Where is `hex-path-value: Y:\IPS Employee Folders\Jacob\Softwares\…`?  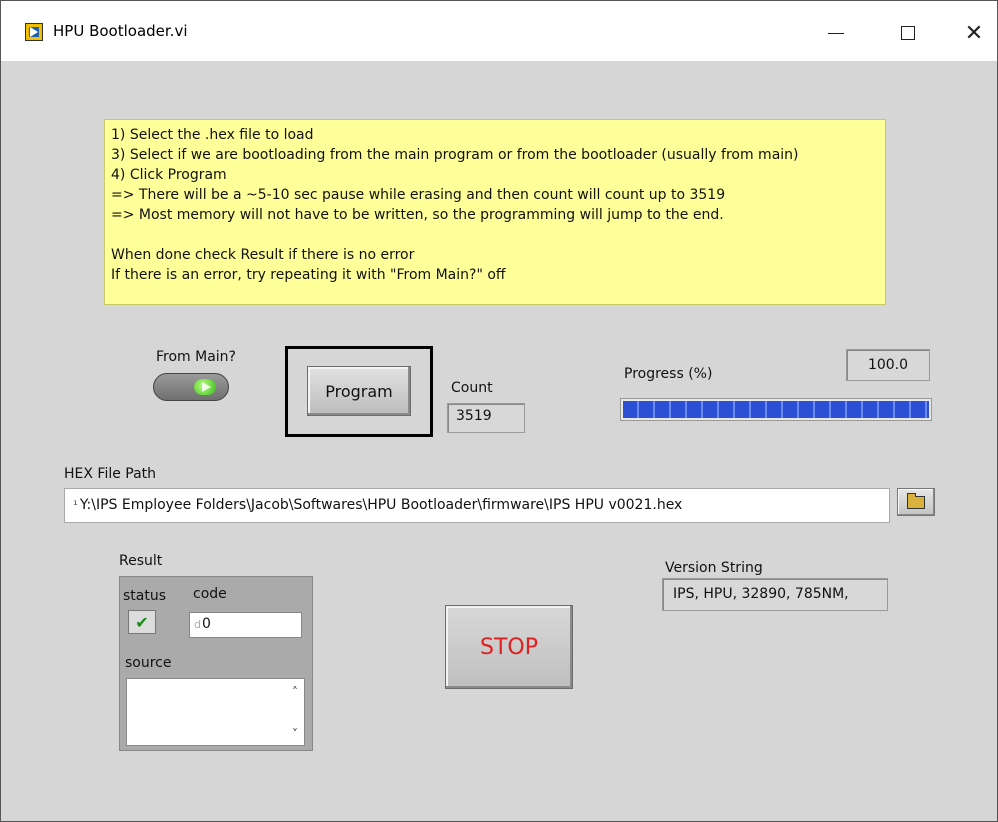 hex-path-value: Y:\IPS Employee Folders\Jacob\Softwares\… is located at coordinates (381, 505).